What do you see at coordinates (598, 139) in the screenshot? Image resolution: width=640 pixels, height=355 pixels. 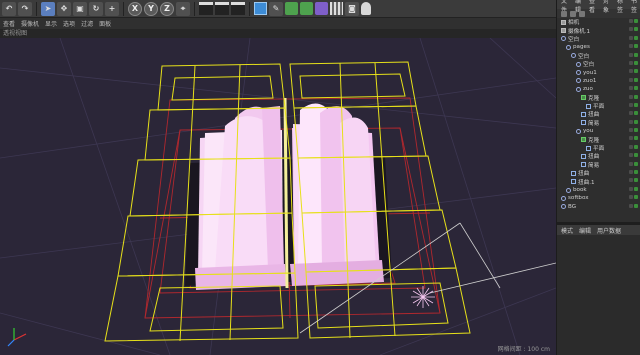 I see `tree-item: 克隆` at bounding box center [598, 139].